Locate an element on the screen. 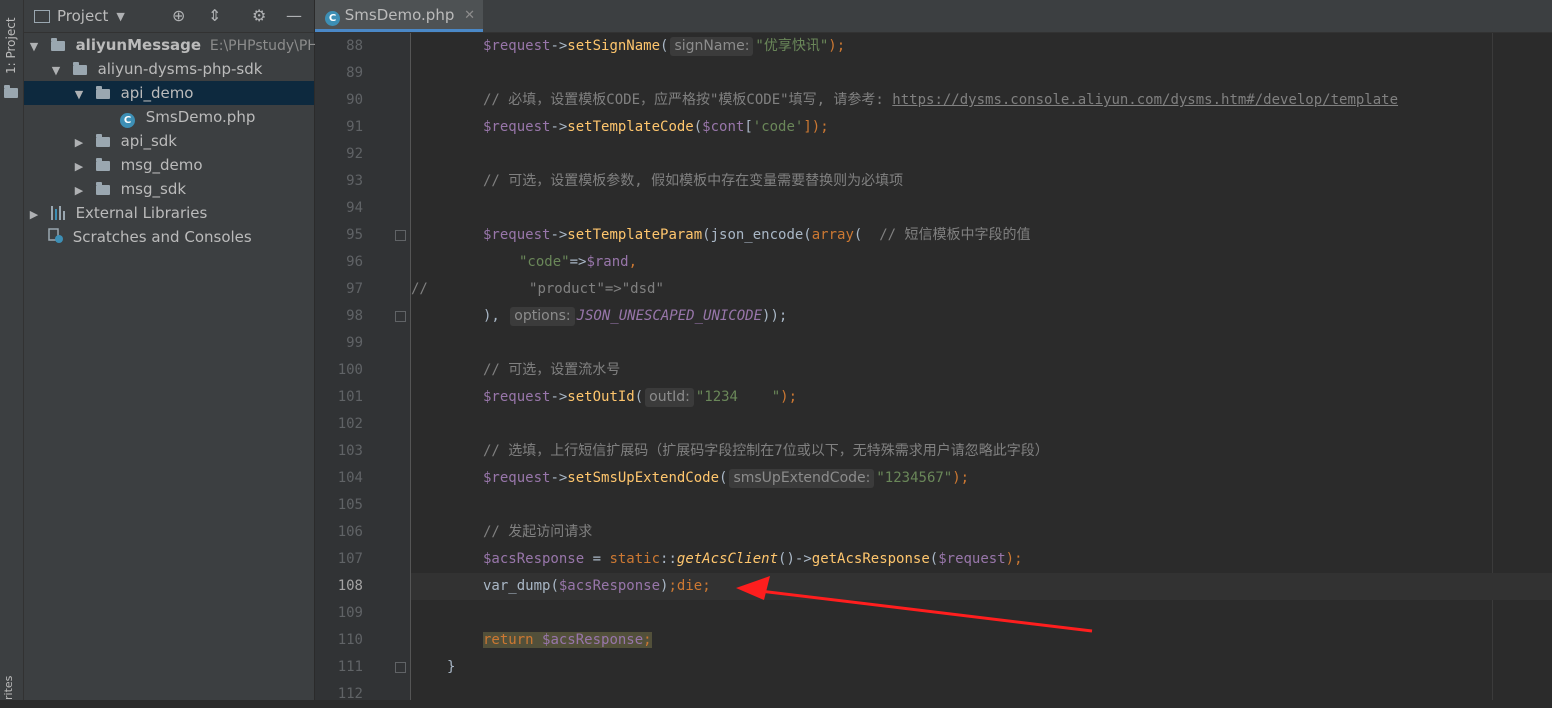 This screenshot has height=708, width=1552. tree-item-smsdemo: C SmsDemo.php is located at coordinates (169, 117).